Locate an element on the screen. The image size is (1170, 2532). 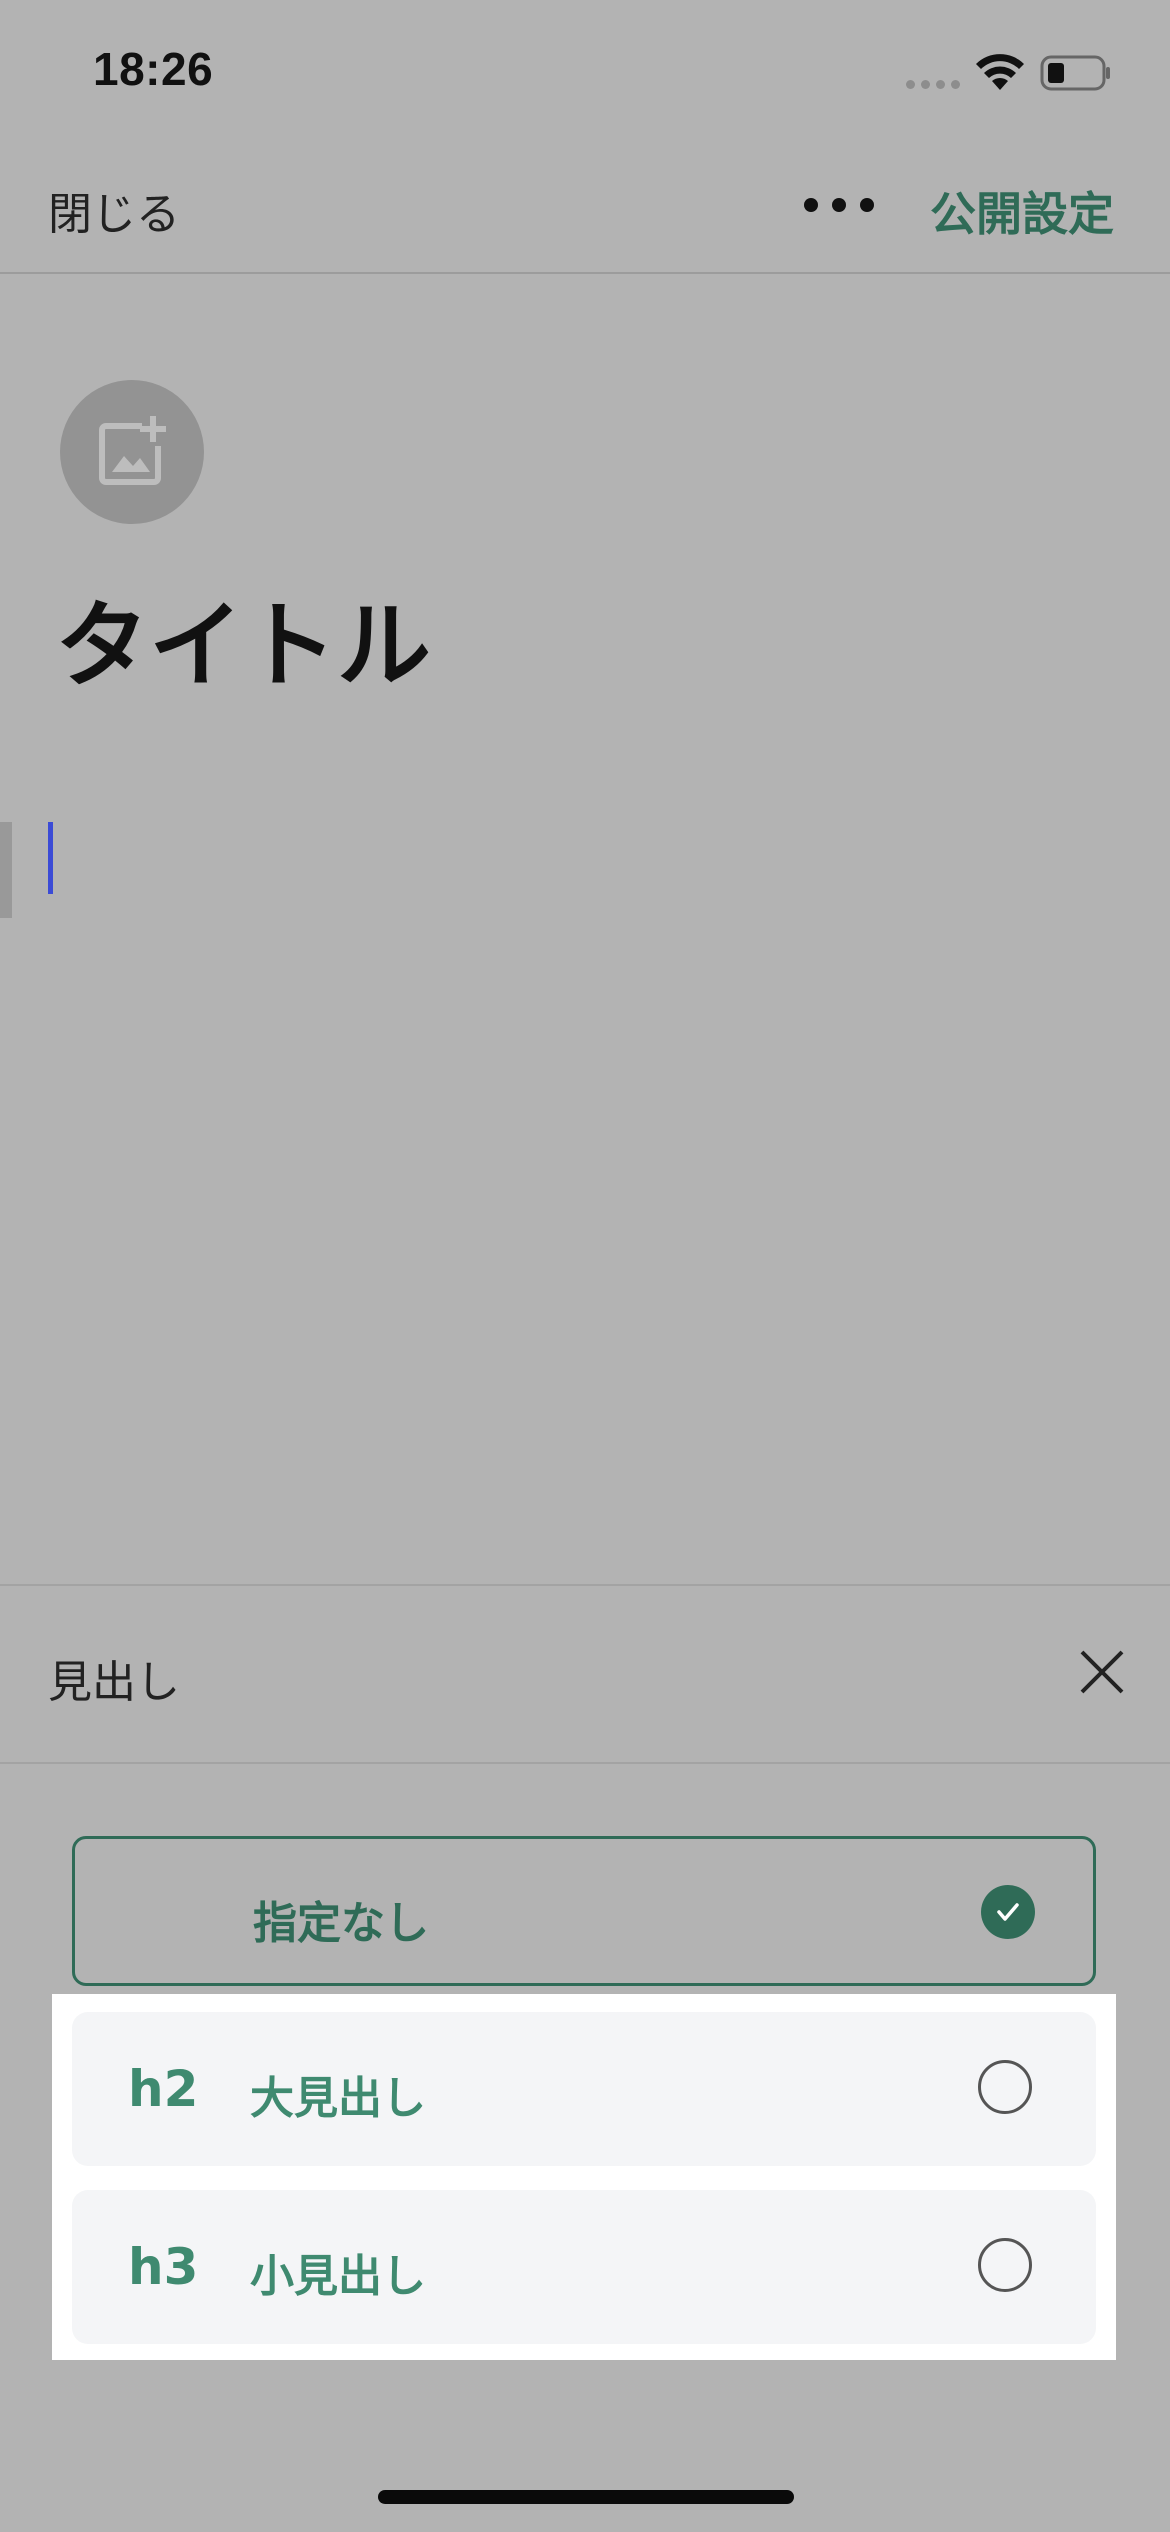
cellular-signal-icon is located at coordinates (933, 84).